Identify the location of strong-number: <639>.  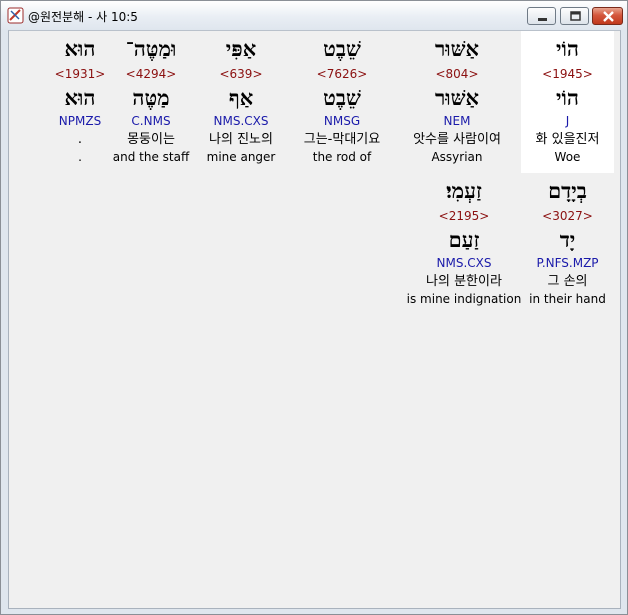
(241, 74).